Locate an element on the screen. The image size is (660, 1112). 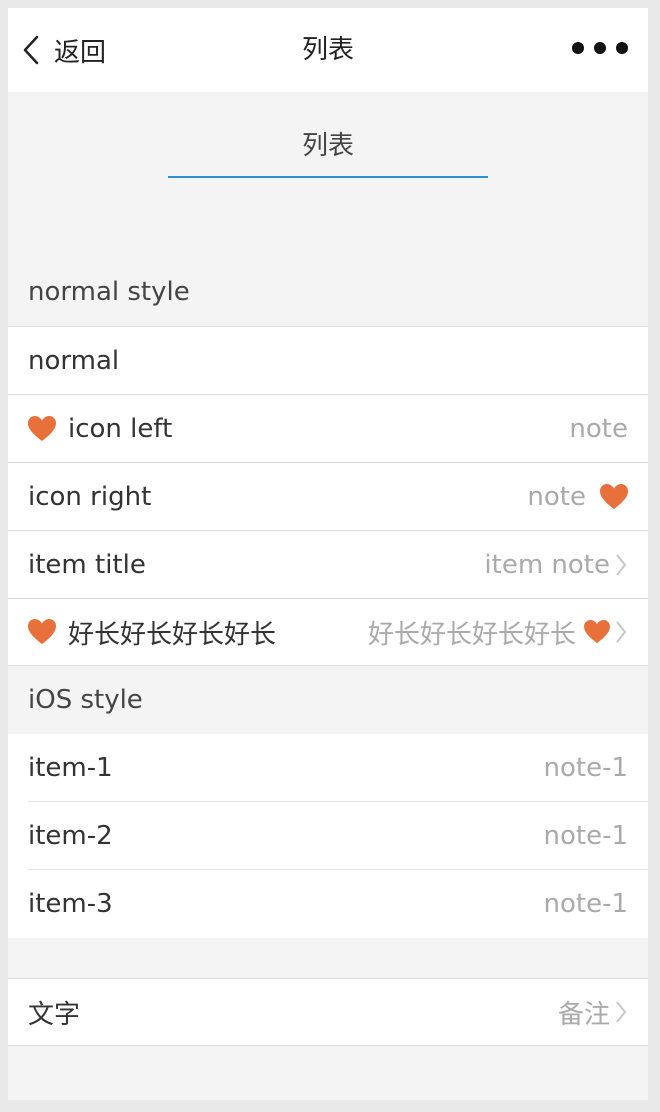
list-item-note: 备注 is located at coordinates (583, 1014).